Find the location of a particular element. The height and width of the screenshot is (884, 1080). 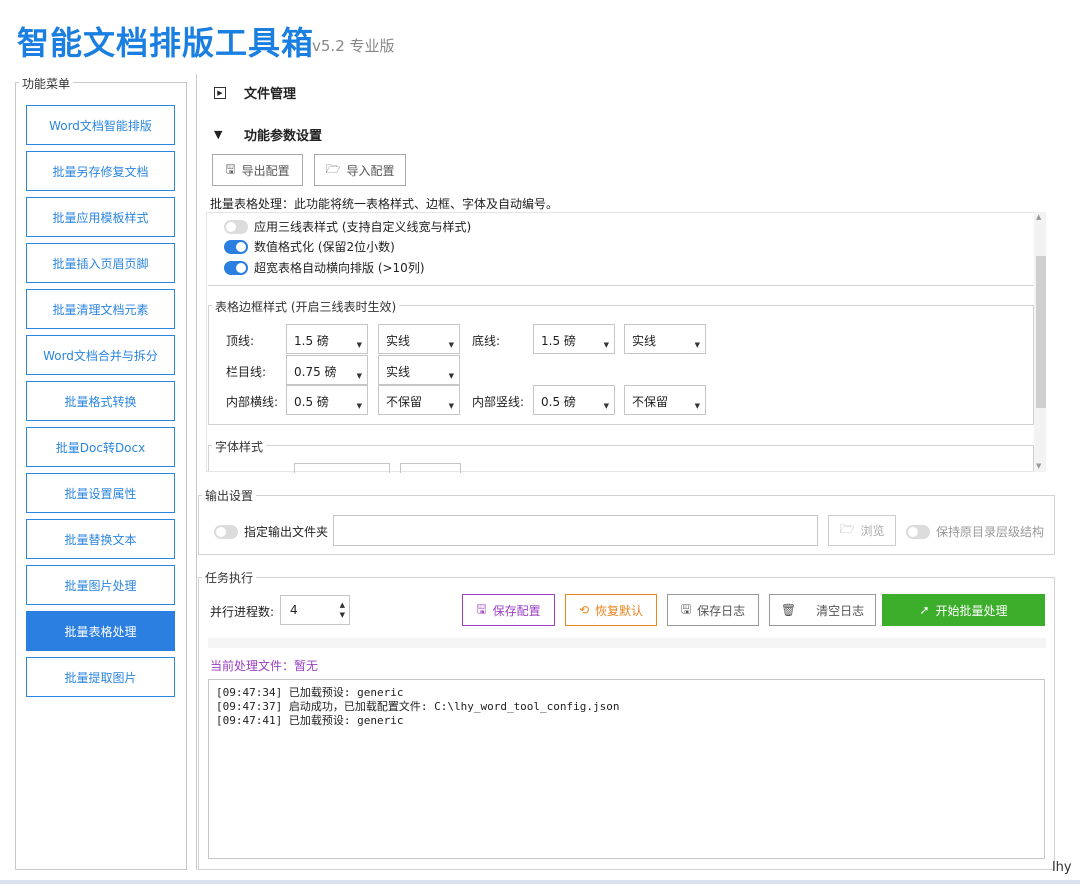

export-config-button: 🖫 导出配置 is located at coordinates (257, 170).